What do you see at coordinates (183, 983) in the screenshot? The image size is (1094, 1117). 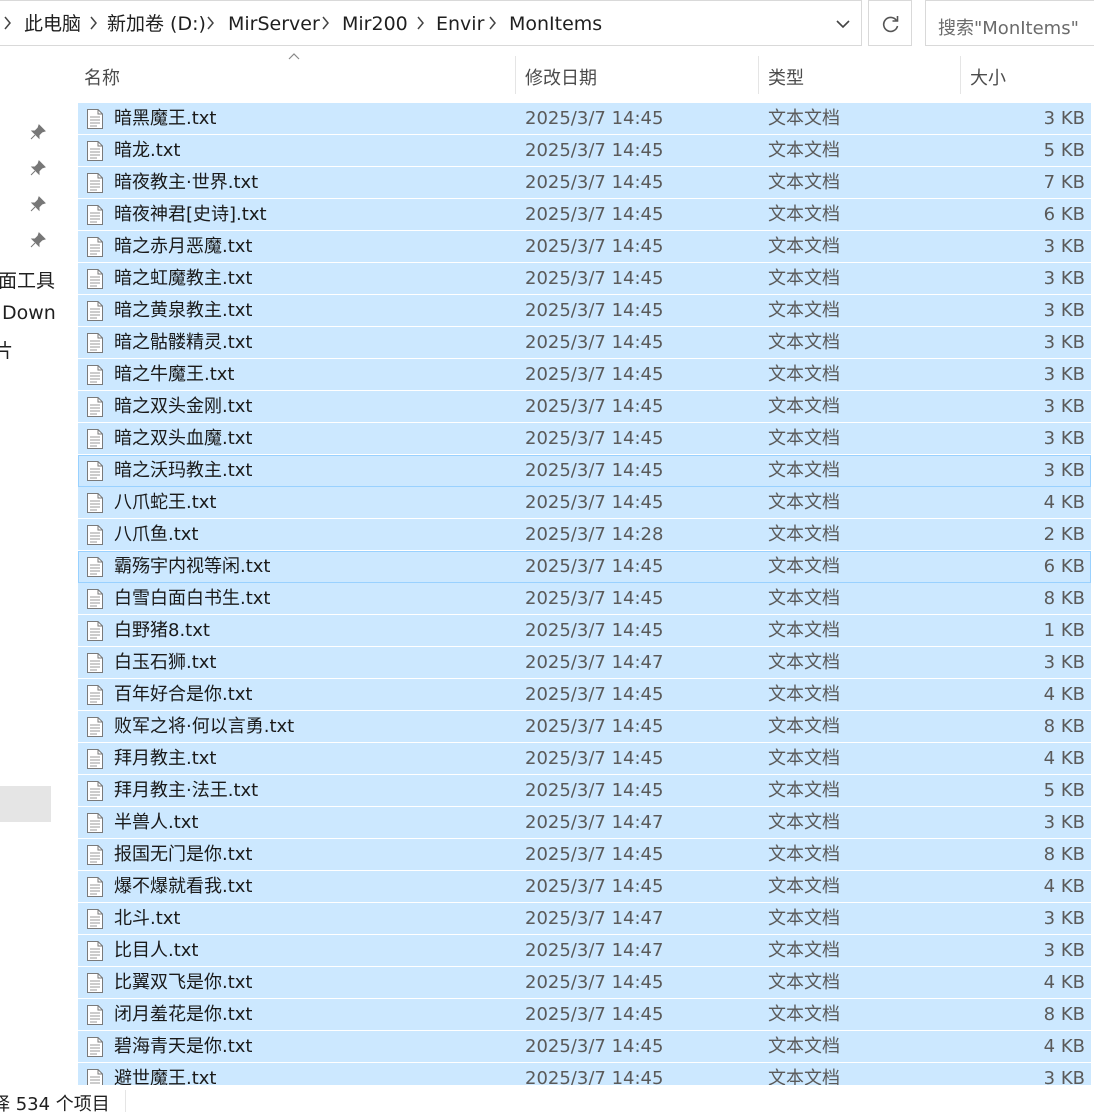 I see `file-name: 比翼双飞是你.txt` at bounding box center [183, 983].